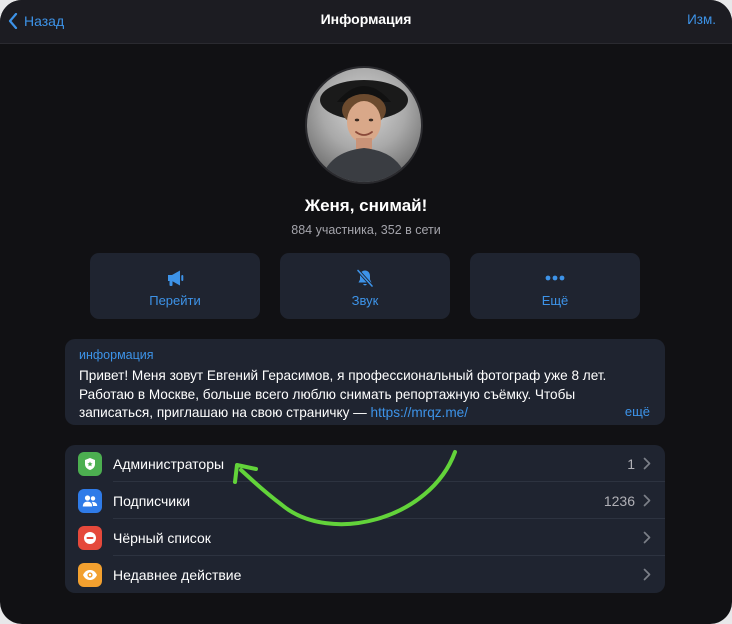 The image size is (732, 624). I want to click on channel-avatar, so click(364, 125).